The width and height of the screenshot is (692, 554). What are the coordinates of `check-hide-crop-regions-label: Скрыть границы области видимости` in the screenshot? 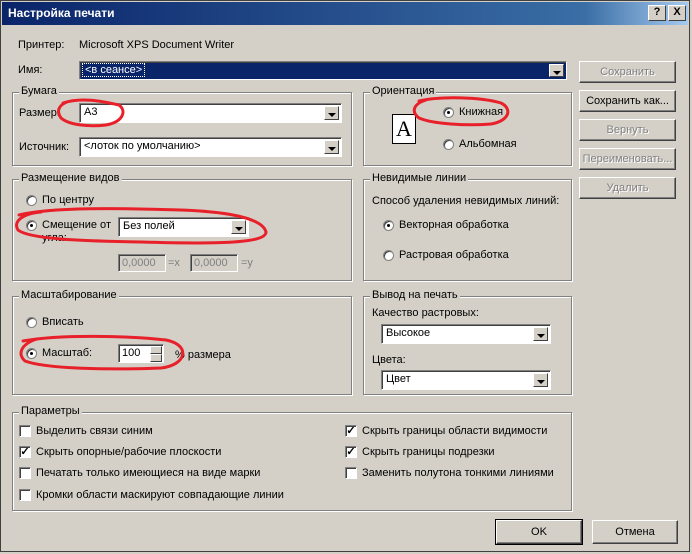 It's located at (454, 431).